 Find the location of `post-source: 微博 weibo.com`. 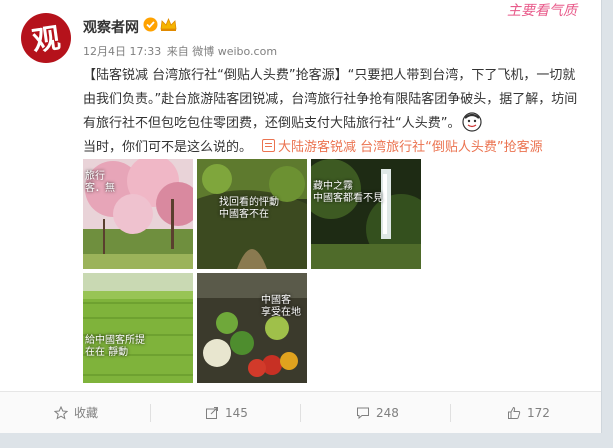

post-source: 微博 weibo.com is located at coordinates (234, 51).